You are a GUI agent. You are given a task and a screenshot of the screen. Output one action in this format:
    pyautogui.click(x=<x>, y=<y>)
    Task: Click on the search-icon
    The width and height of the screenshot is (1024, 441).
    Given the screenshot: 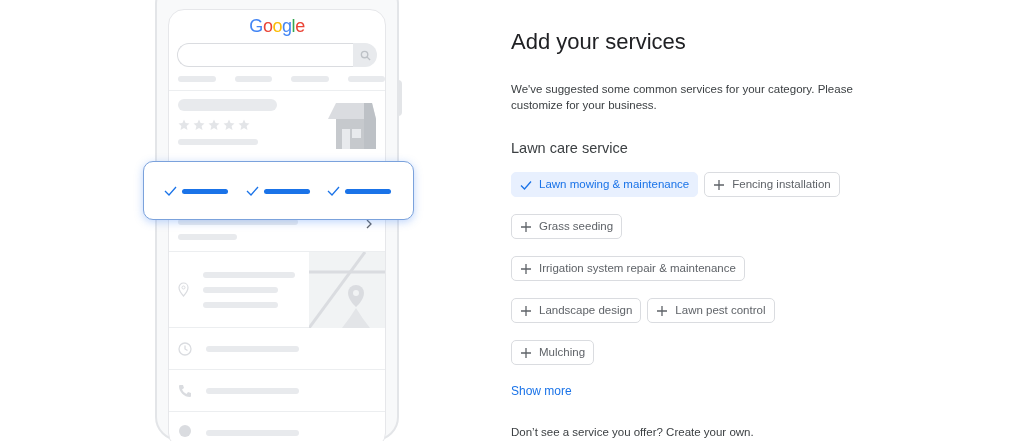 What is the action you would take?
    pyautogui.click(x=365, y=55)
    